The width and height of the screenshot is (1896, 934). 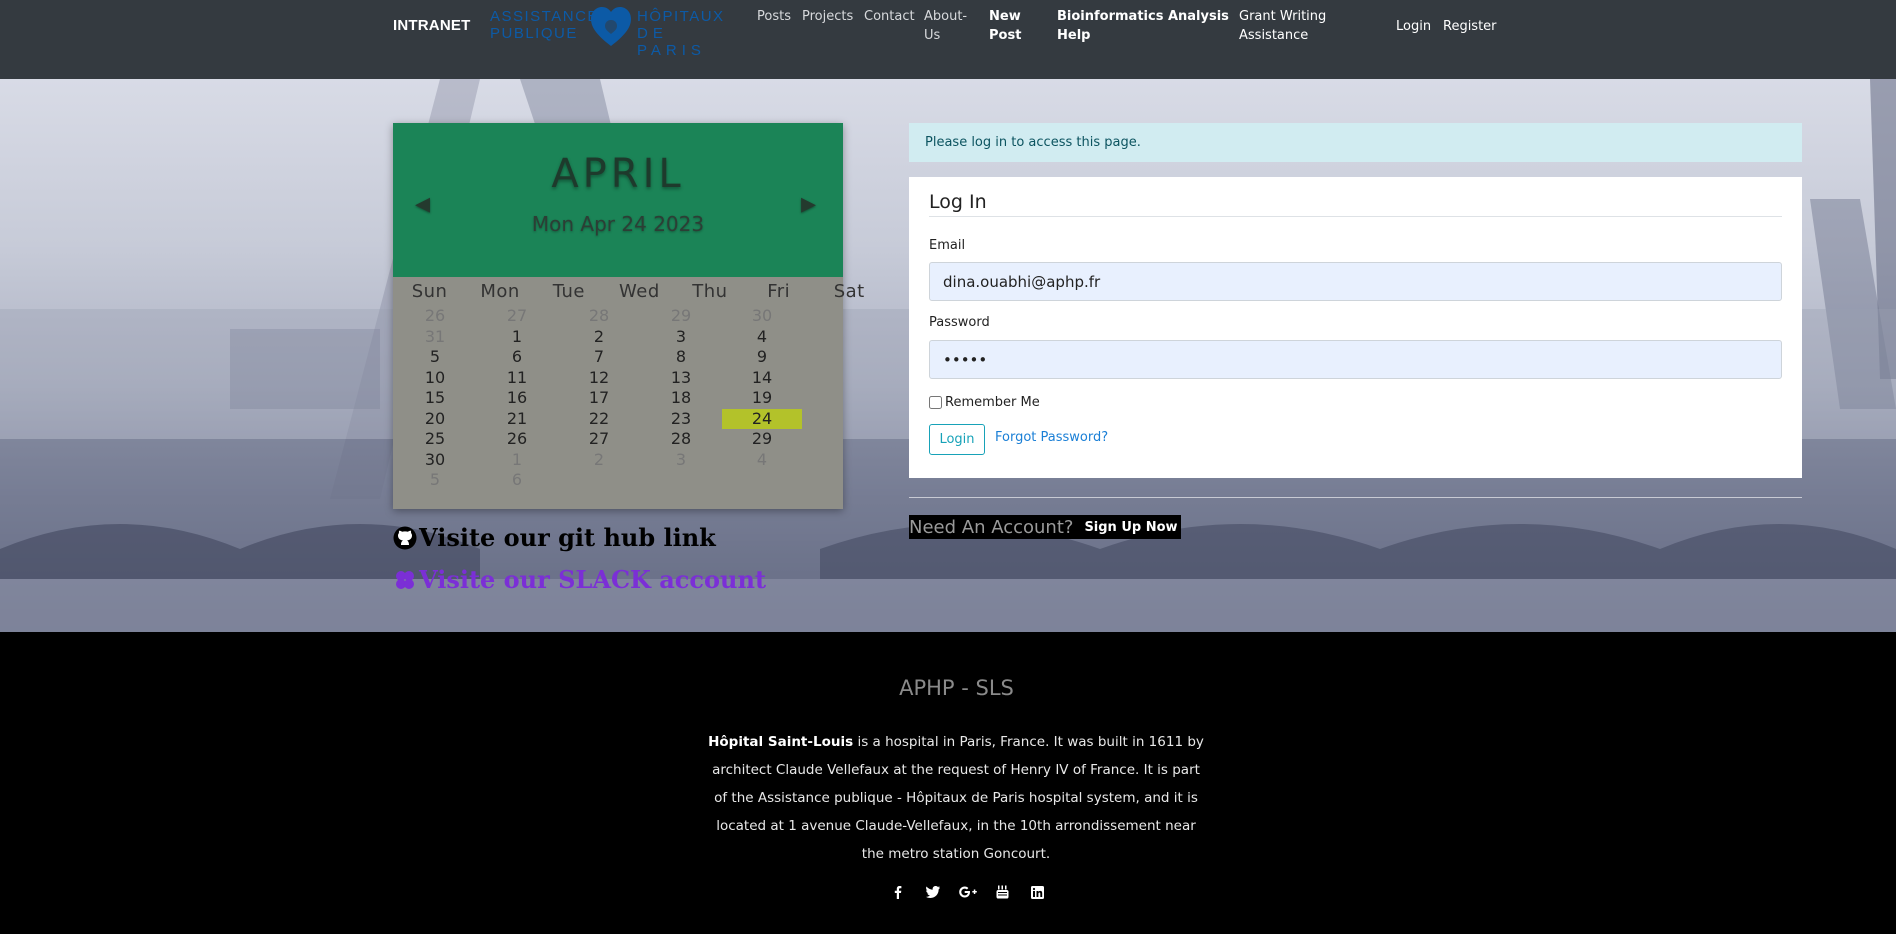 I want to click on aphp-logo: ASSISTANCE PUBLIQUE HÔPITAUX DE PARIS, so click(x=610, y=32).